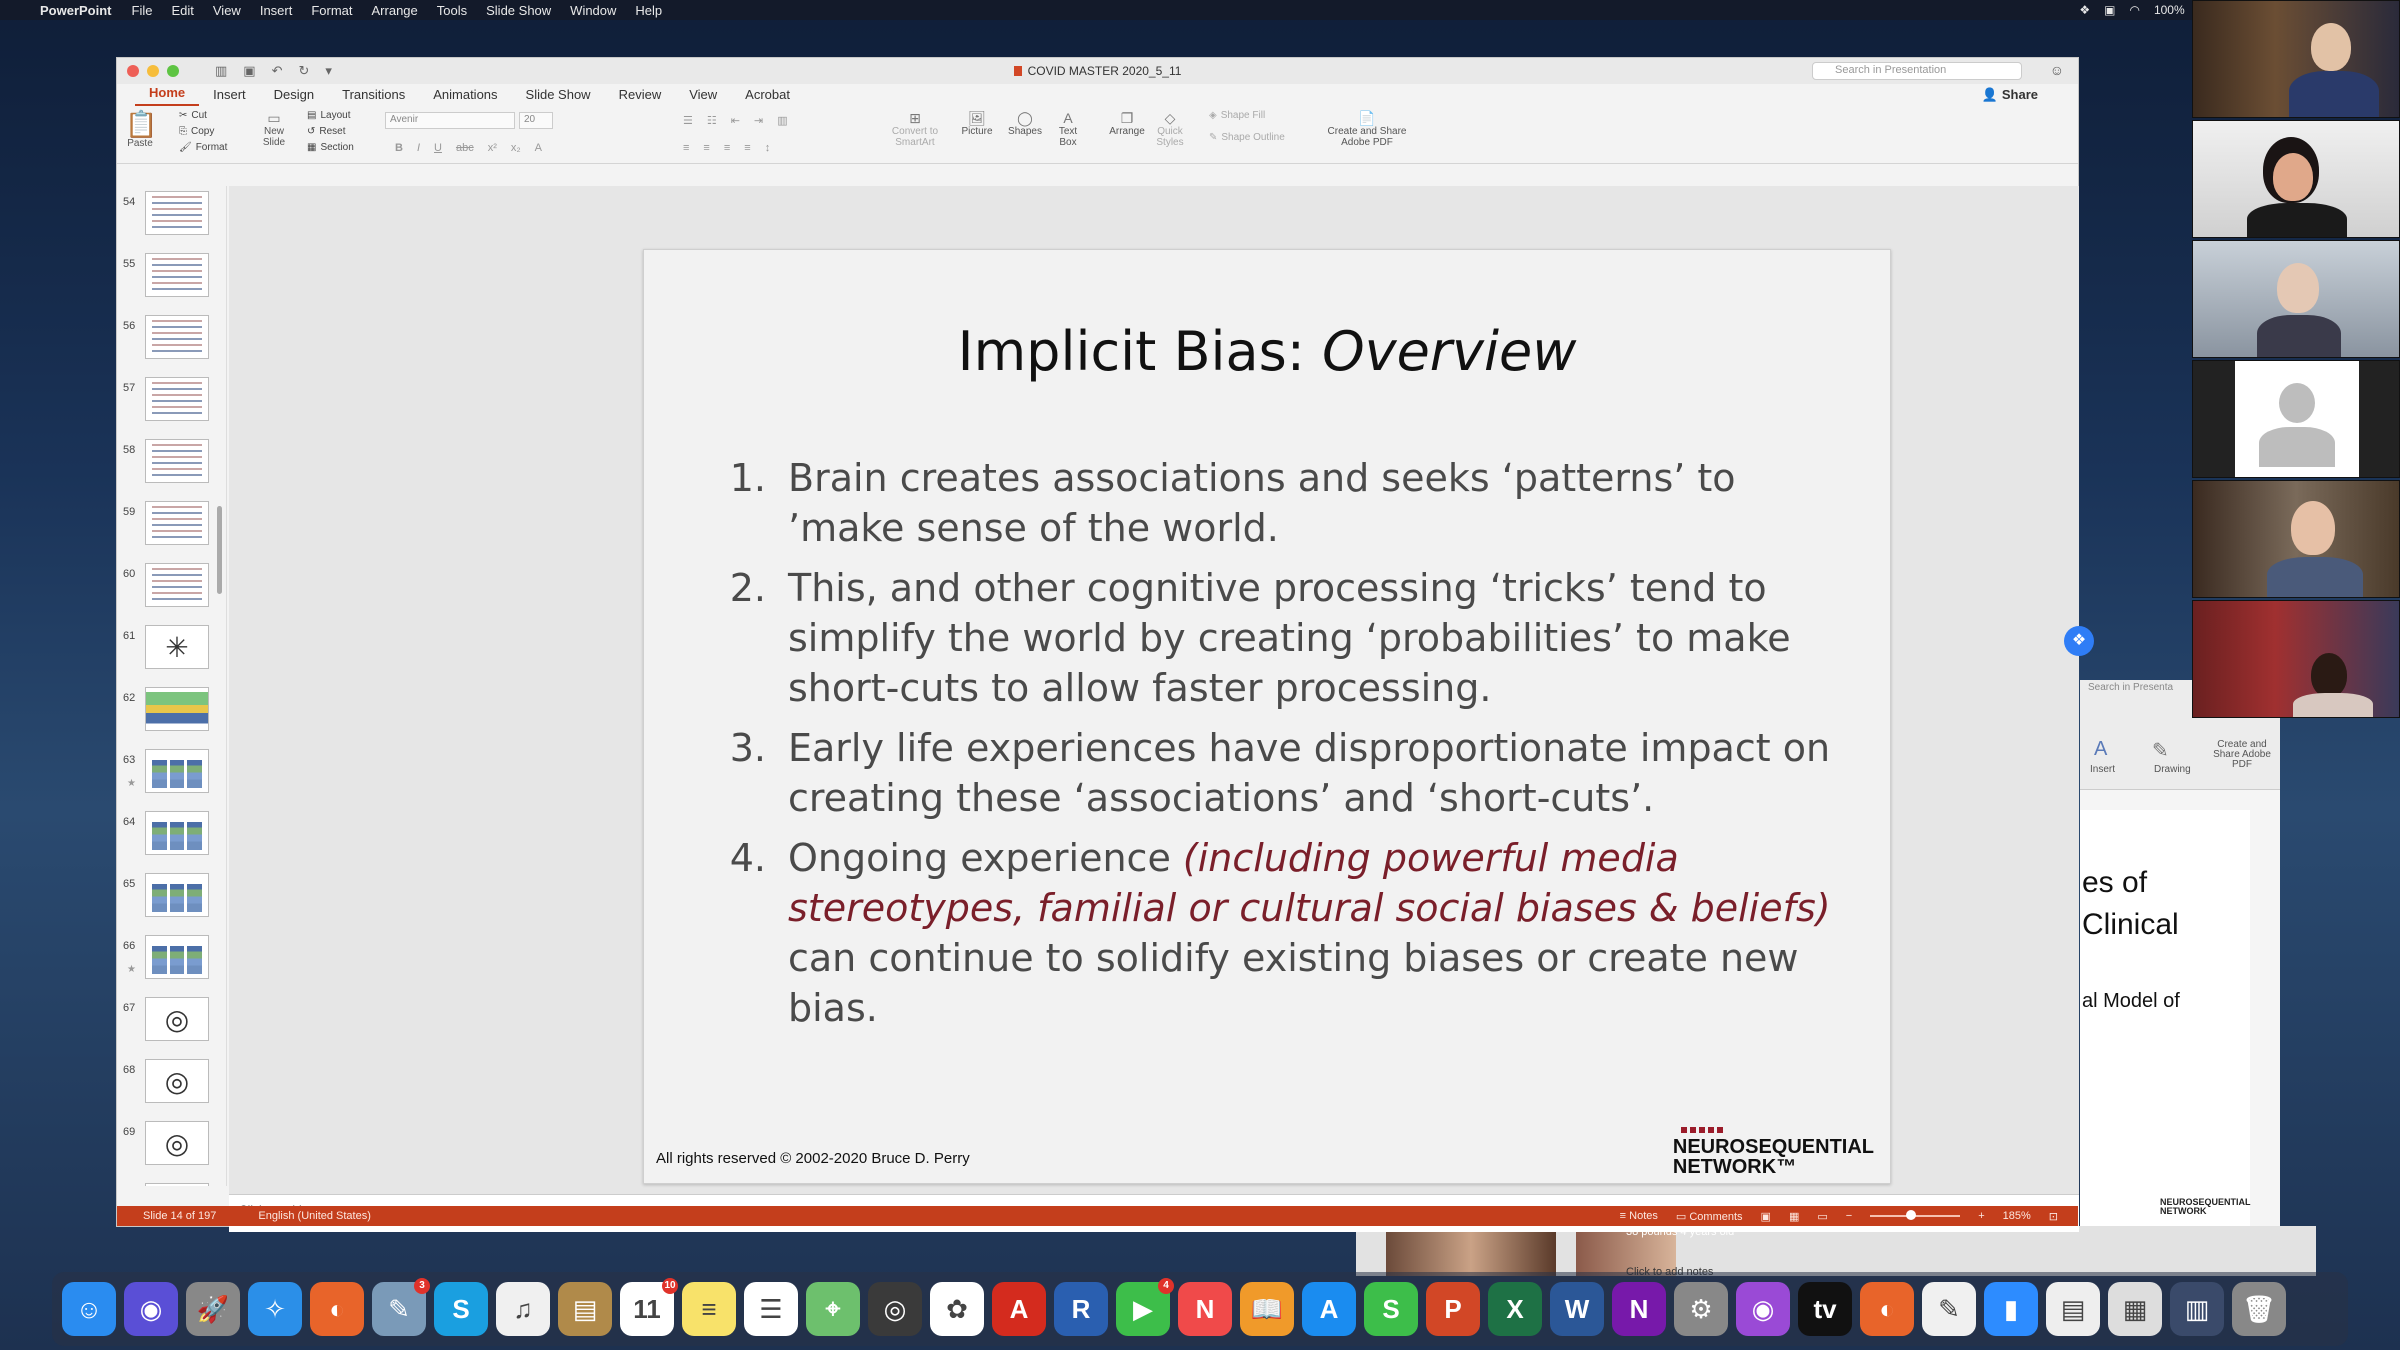 Image resolution: width=2400 pixels, height=1350 pixels. What do you see at coordinates (2134, 10) in the screenshot?
I see `wifi-icon: ◠` at bounding box center [2134, 10].